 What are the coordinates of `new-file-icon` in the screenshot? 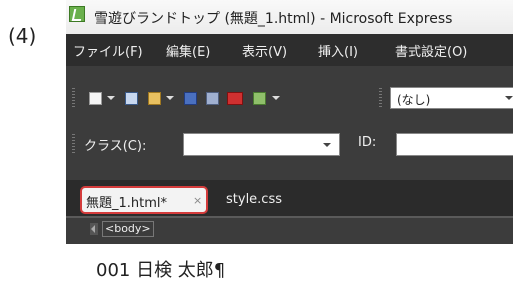 It's located at (95, 98).